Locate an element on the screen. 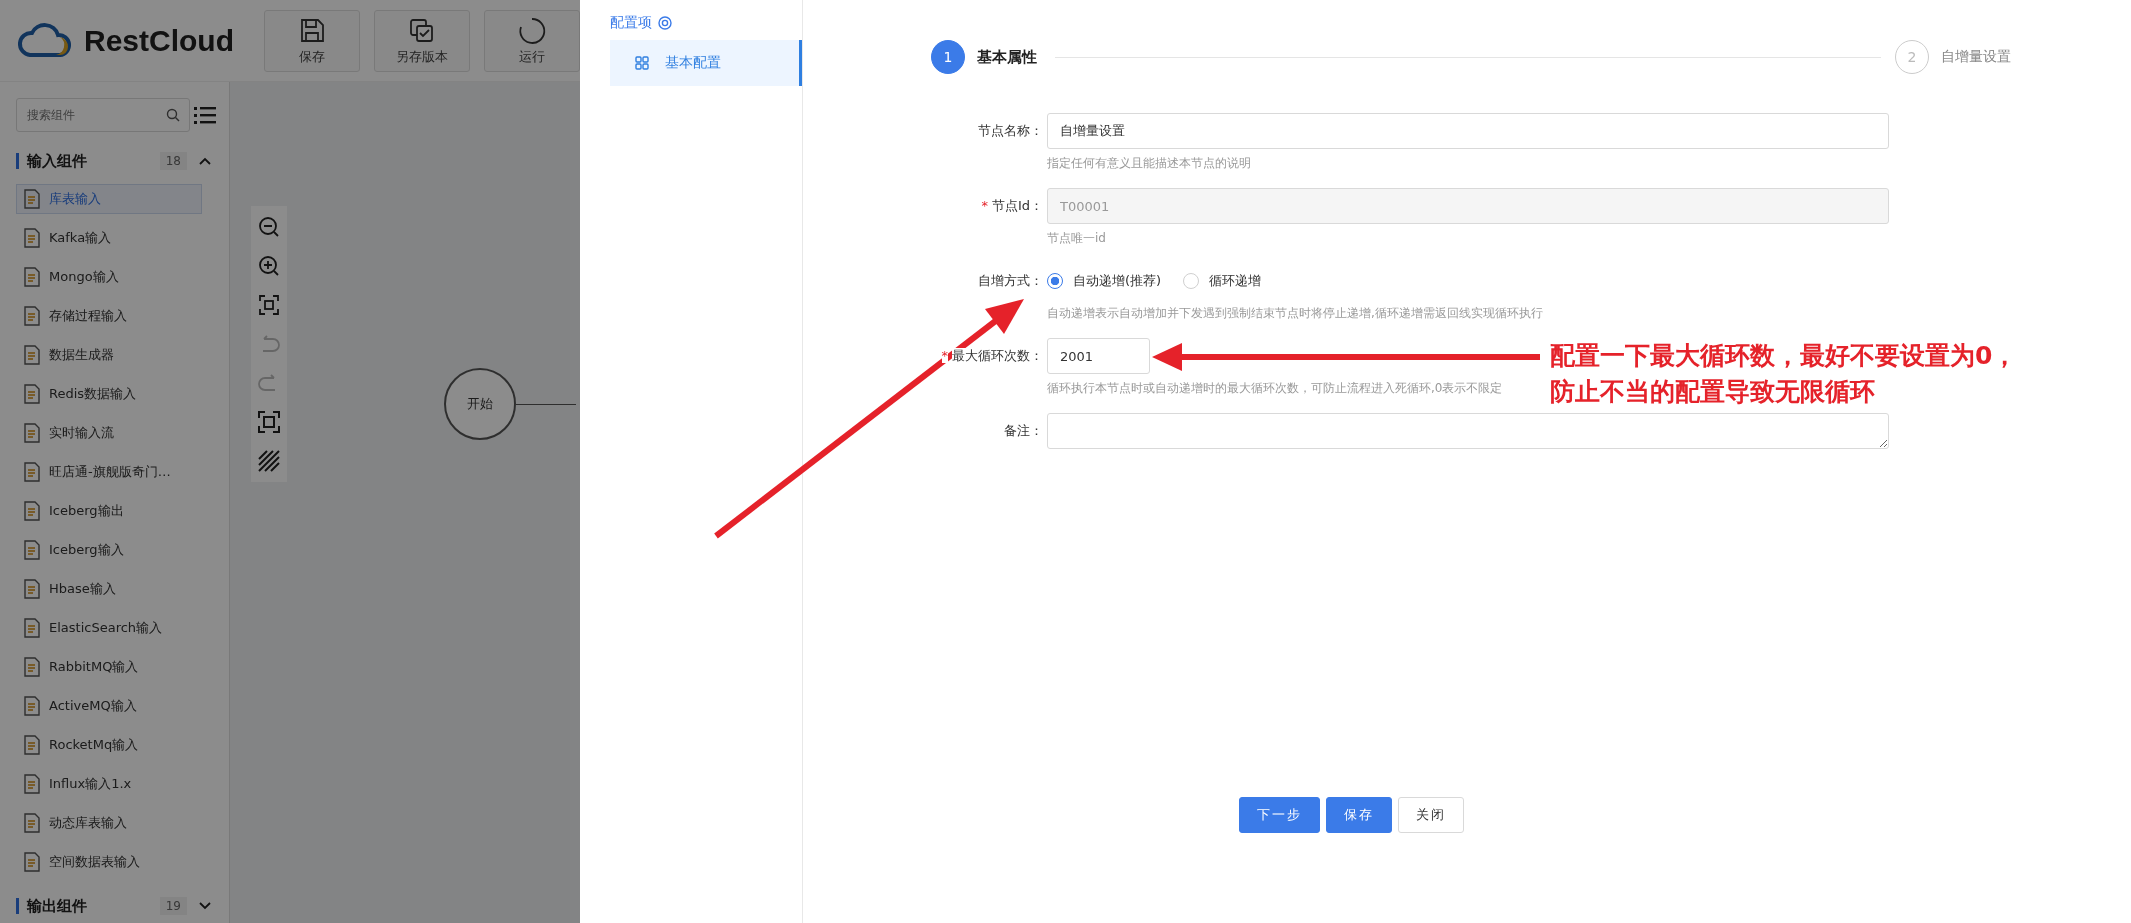 Image resolution: width=2131 pixels, height=923 pixels. fit-view-icon is located at coordinates (269, 305).